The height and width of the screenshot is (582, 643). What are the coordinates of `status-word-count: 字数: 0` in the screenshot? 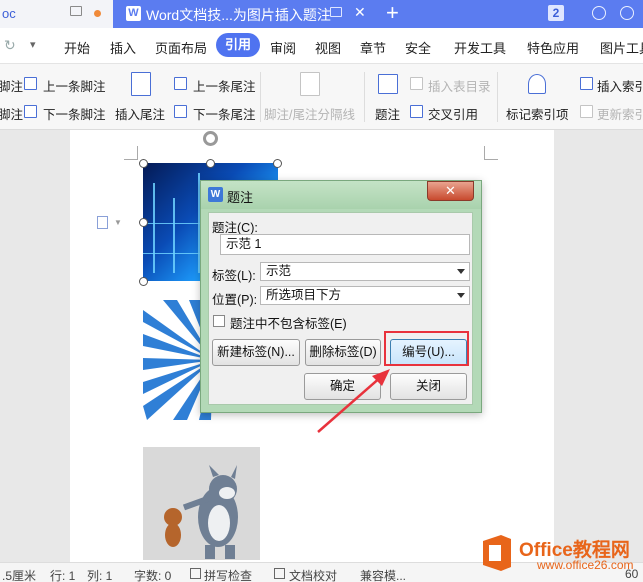 It's located at (152, 574).